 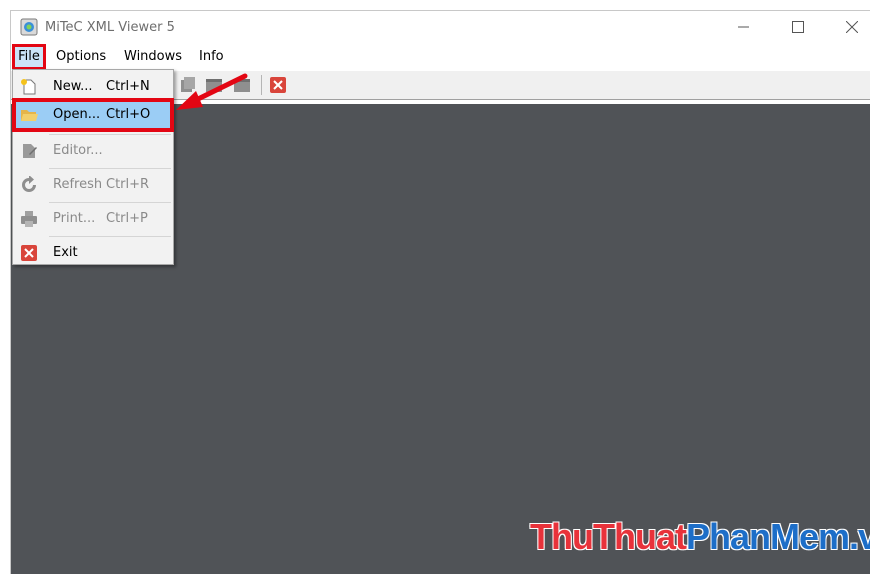 What do you see at coordinates (128, 86) in the screenshot?
I see `menu-item-shortcut: Ctrl+N` at bounding box center [128, 86].